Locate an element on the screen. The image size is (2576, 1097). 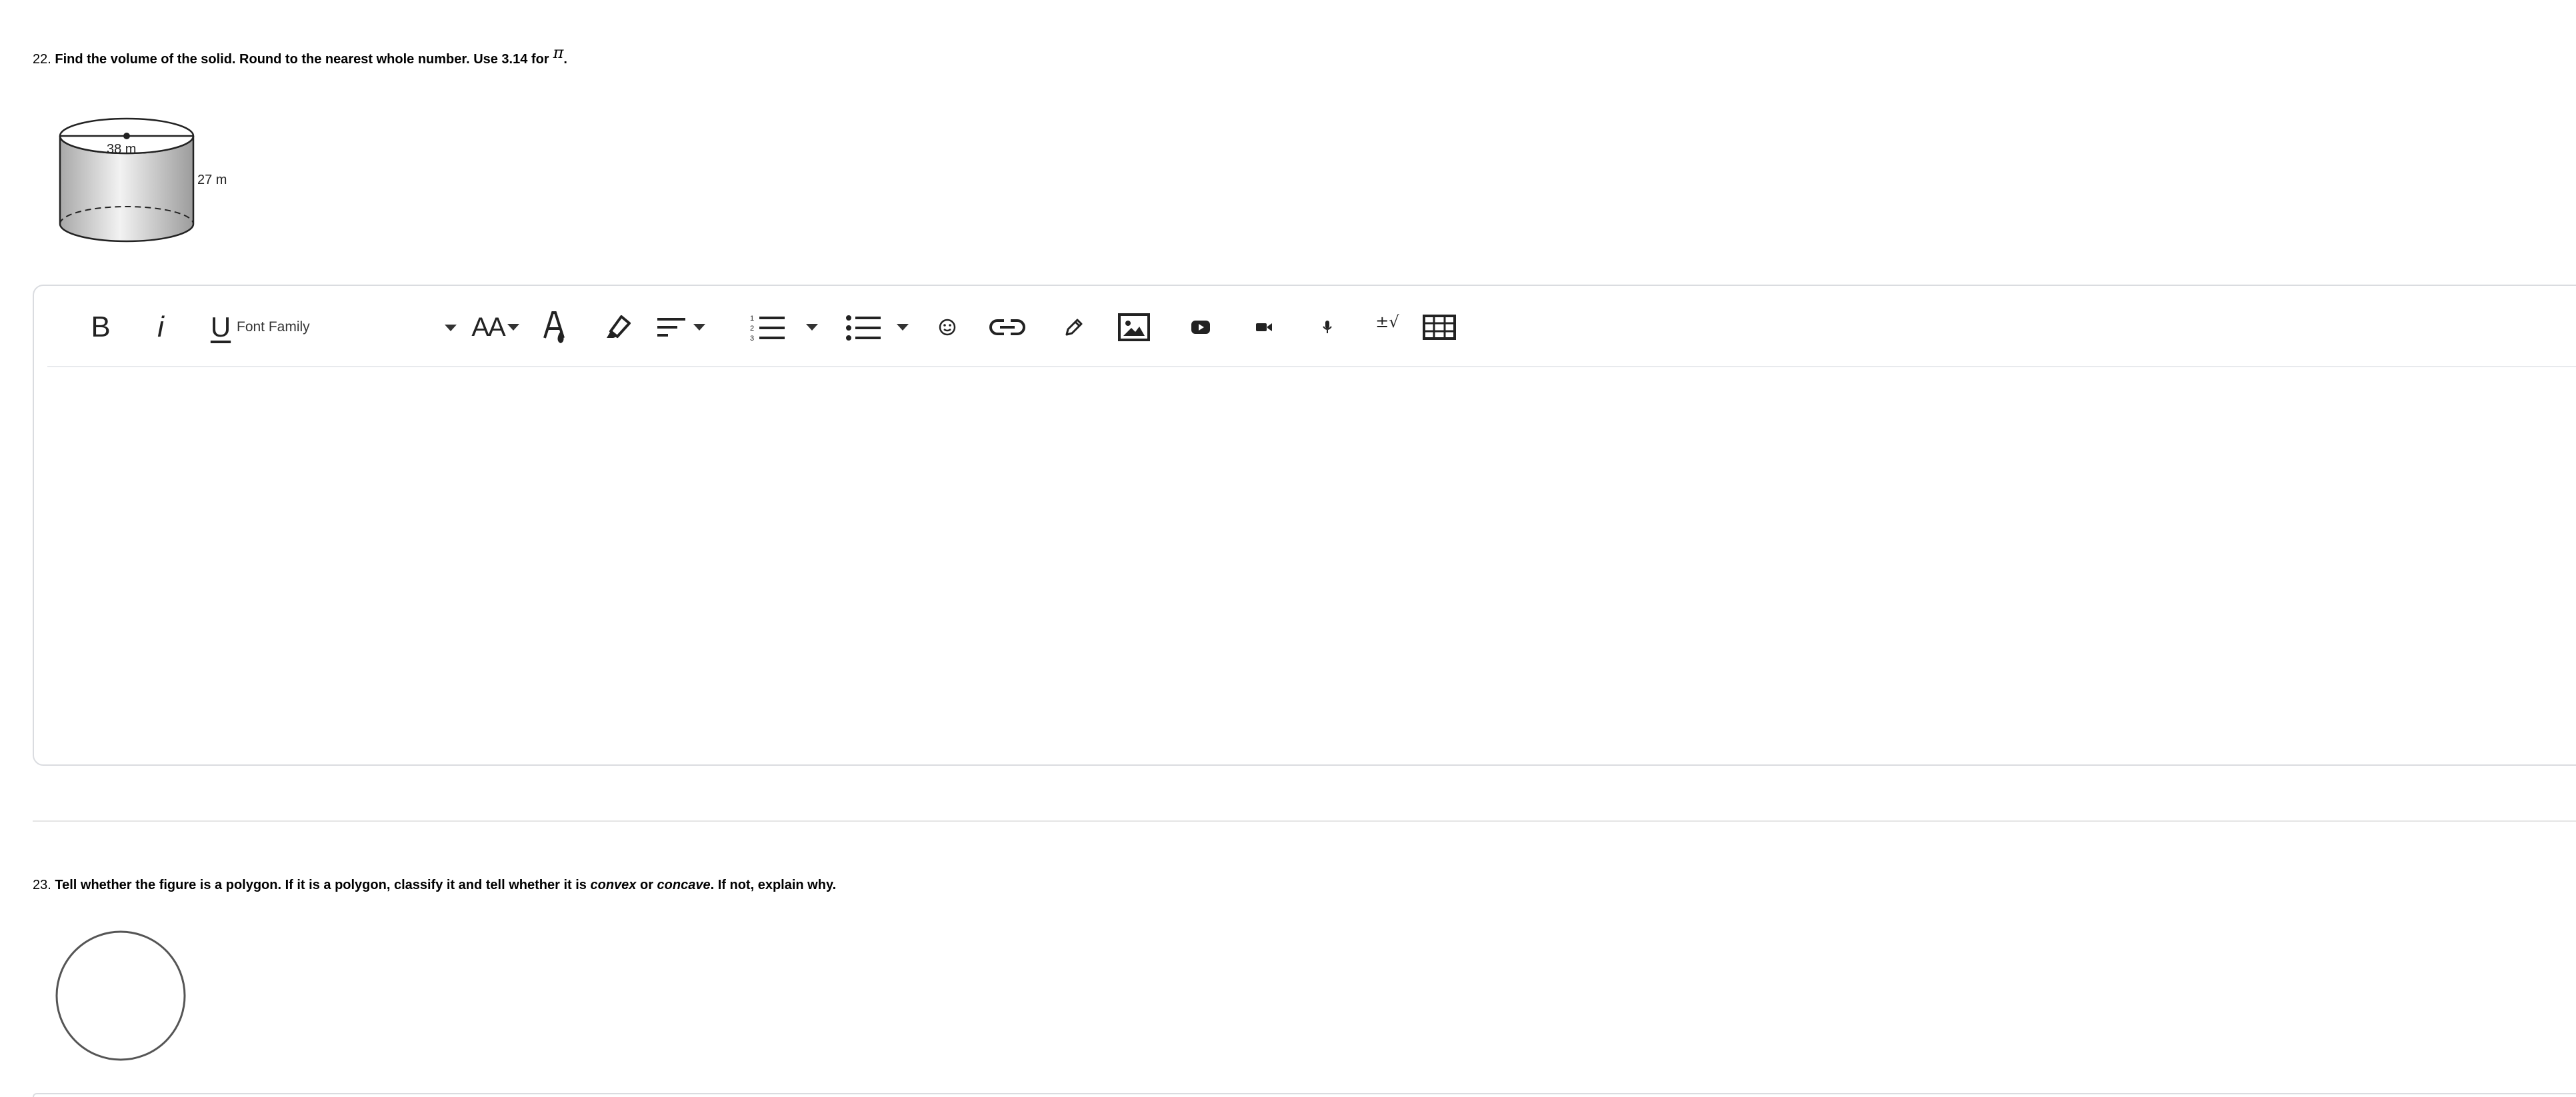
numbered-list-button: 1 2 3 is located at coordinates (784, 327).